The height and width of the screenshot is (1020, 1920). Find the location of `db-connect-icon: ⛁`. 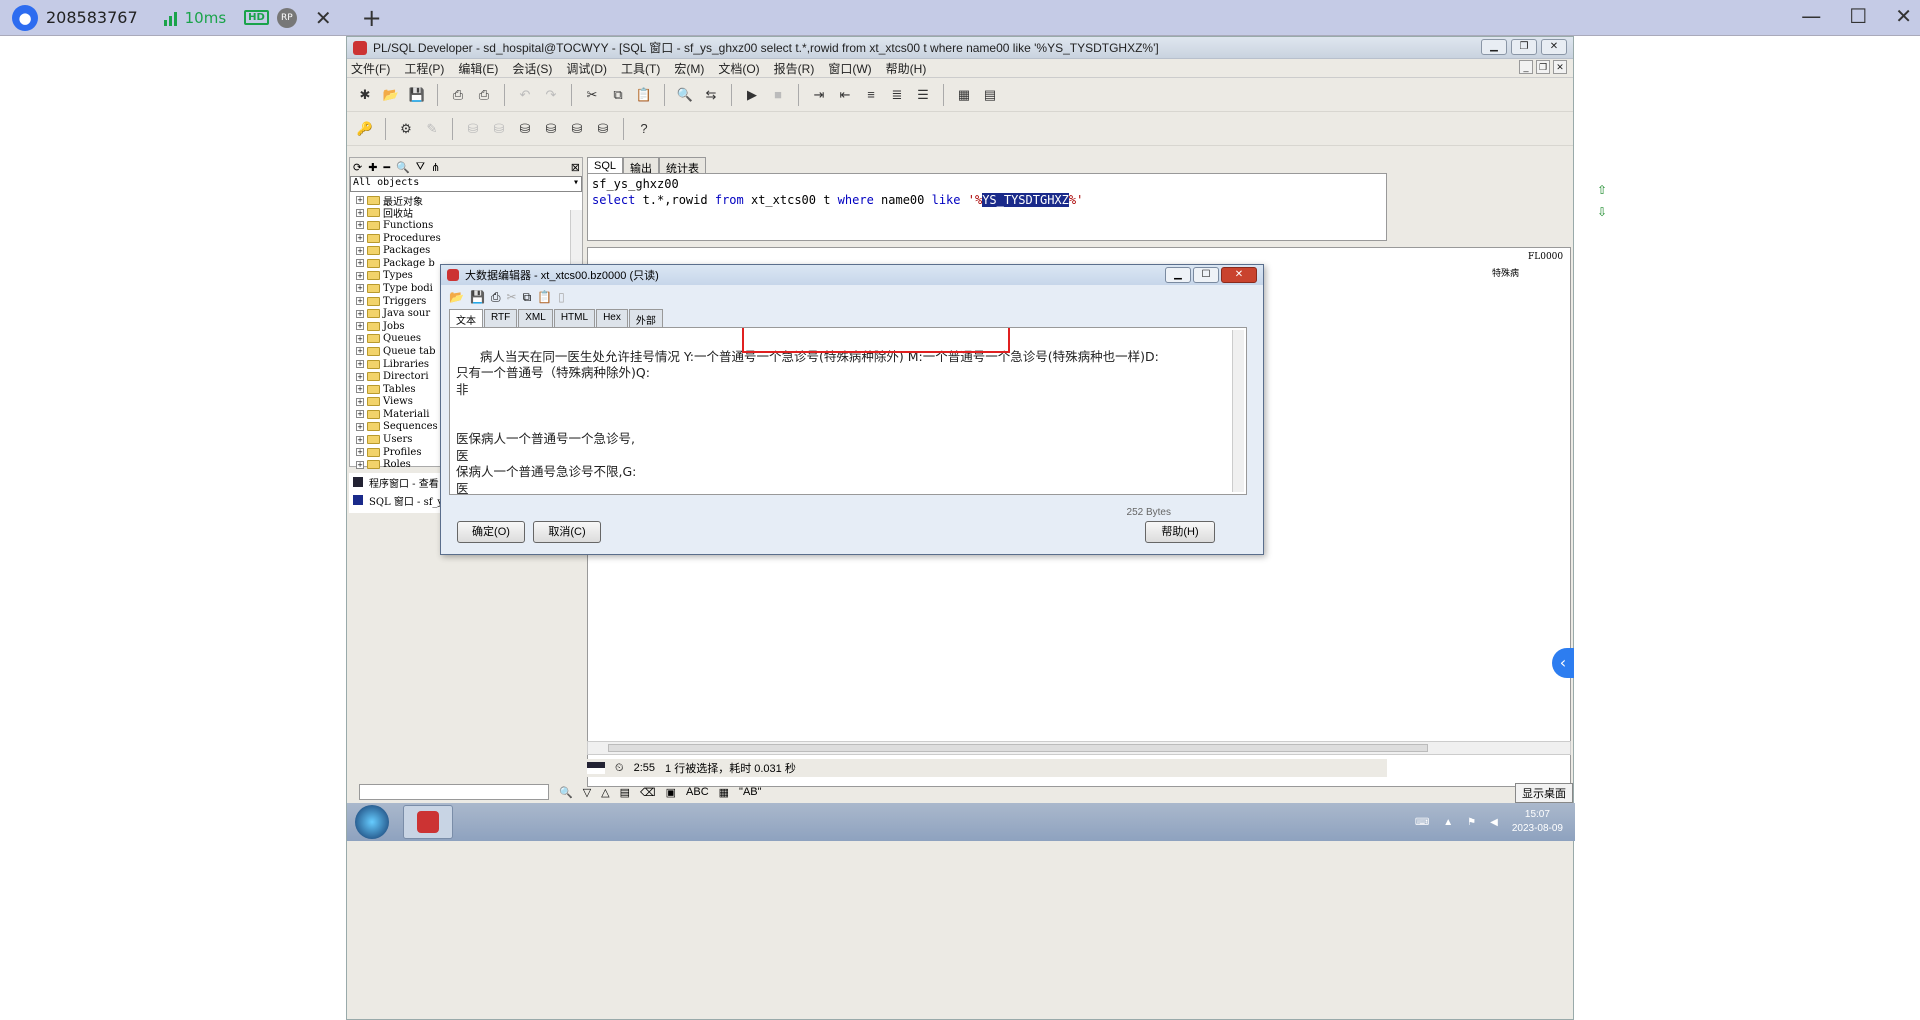

db-connect-icon: ⛁ is located at coordinates (525, 129).